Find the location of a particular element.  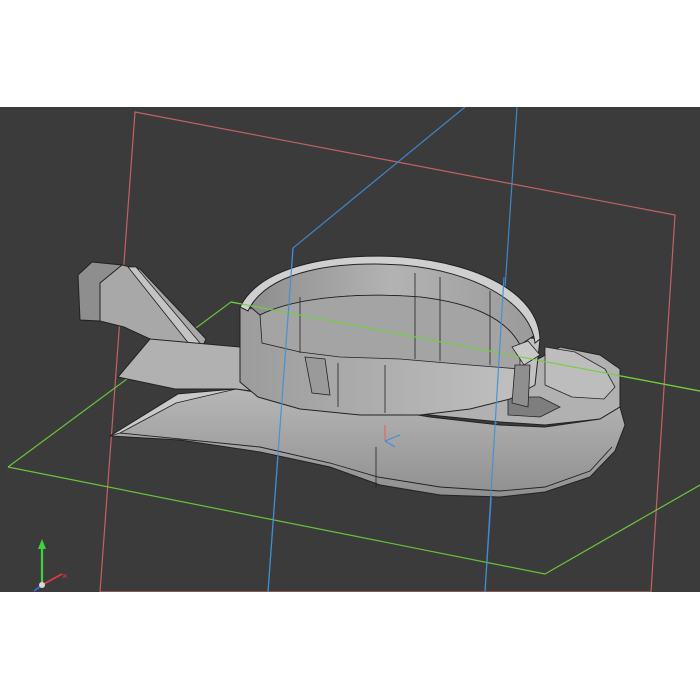

right-clip-shadow is located at coordinates (521, 386).